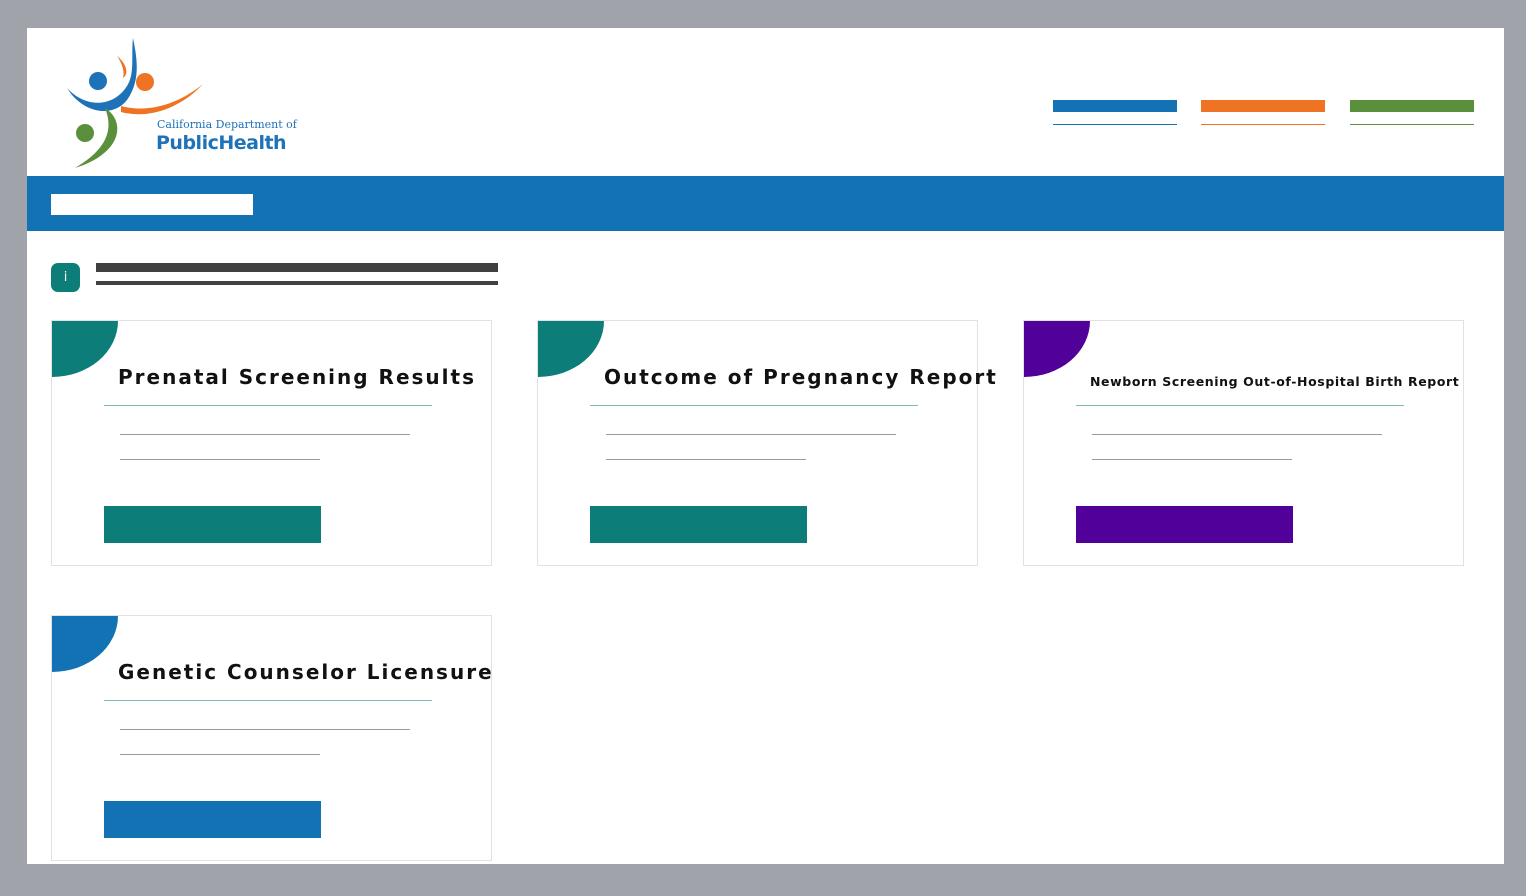  Describe the element at coordinates (1412, 113) in the screenshot. I see `nav-link-green` at that location.